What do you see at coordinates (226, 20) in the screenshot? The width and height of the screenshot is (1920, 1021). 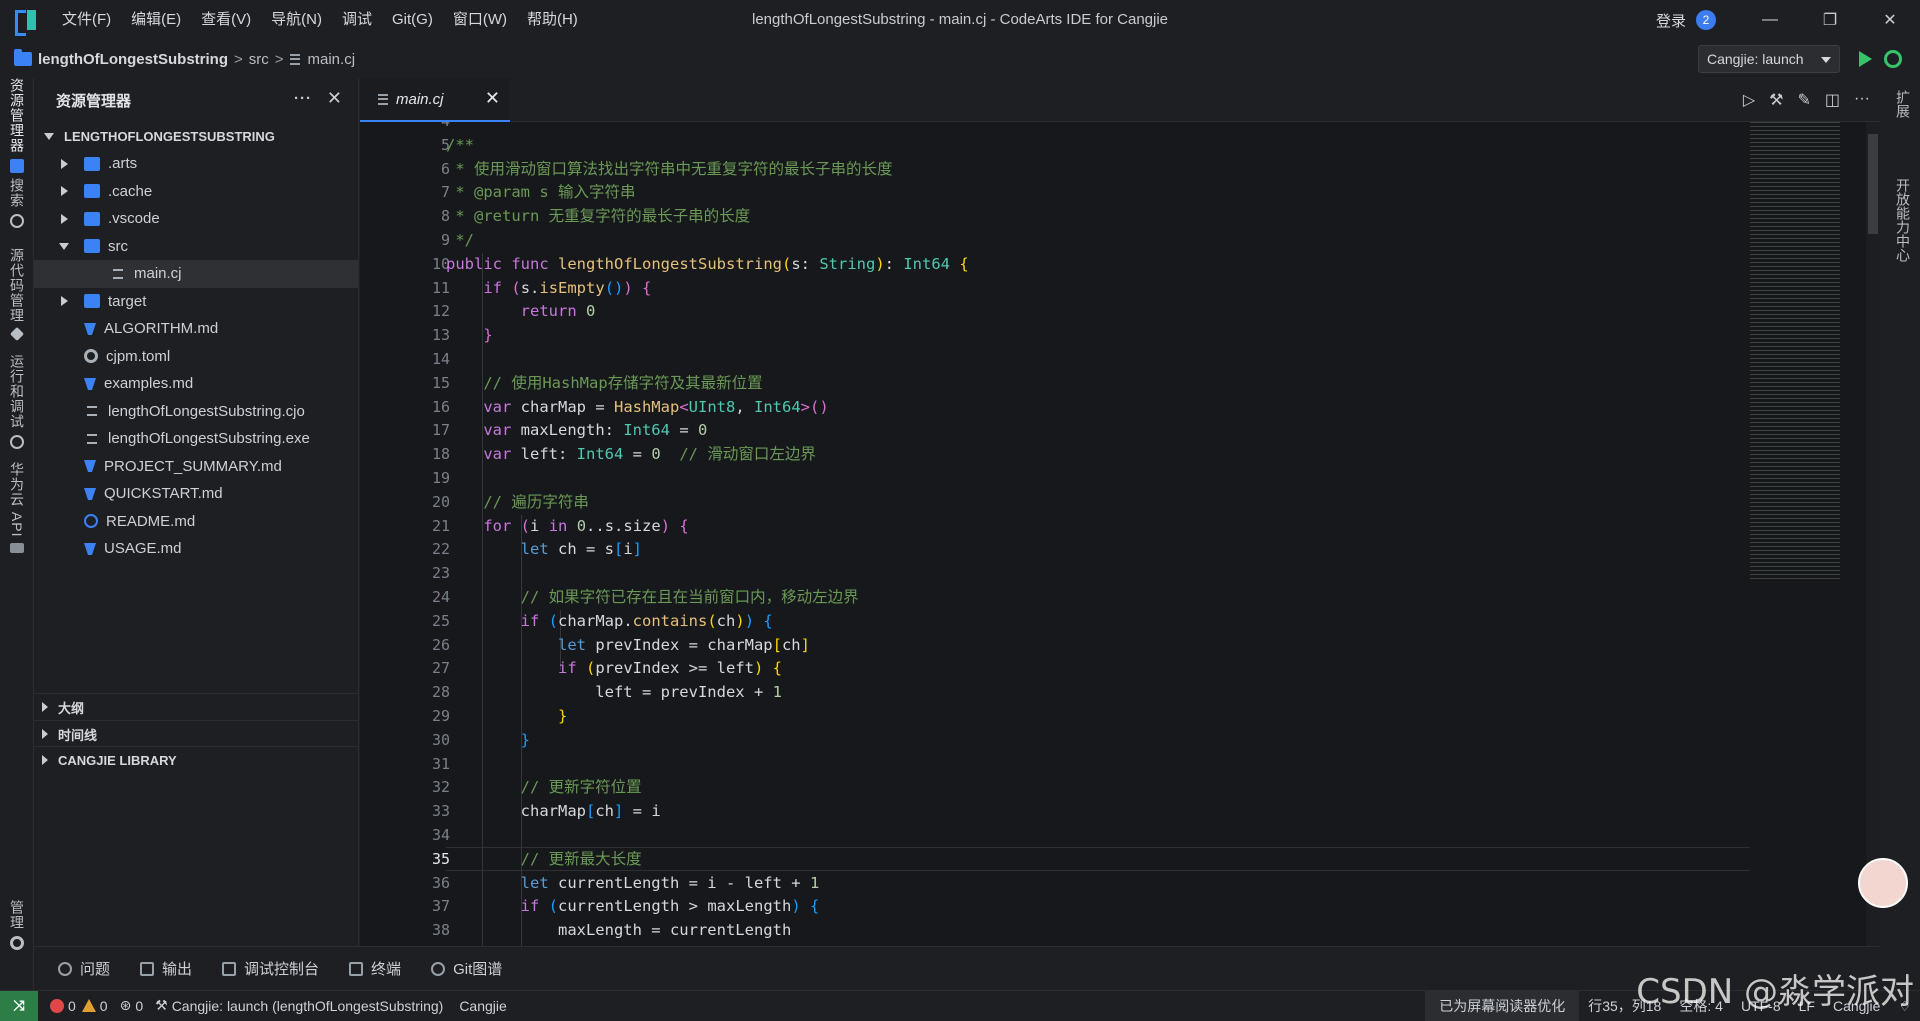 I see `menu-view: 查看(V)` at bounding box center [226, 20].